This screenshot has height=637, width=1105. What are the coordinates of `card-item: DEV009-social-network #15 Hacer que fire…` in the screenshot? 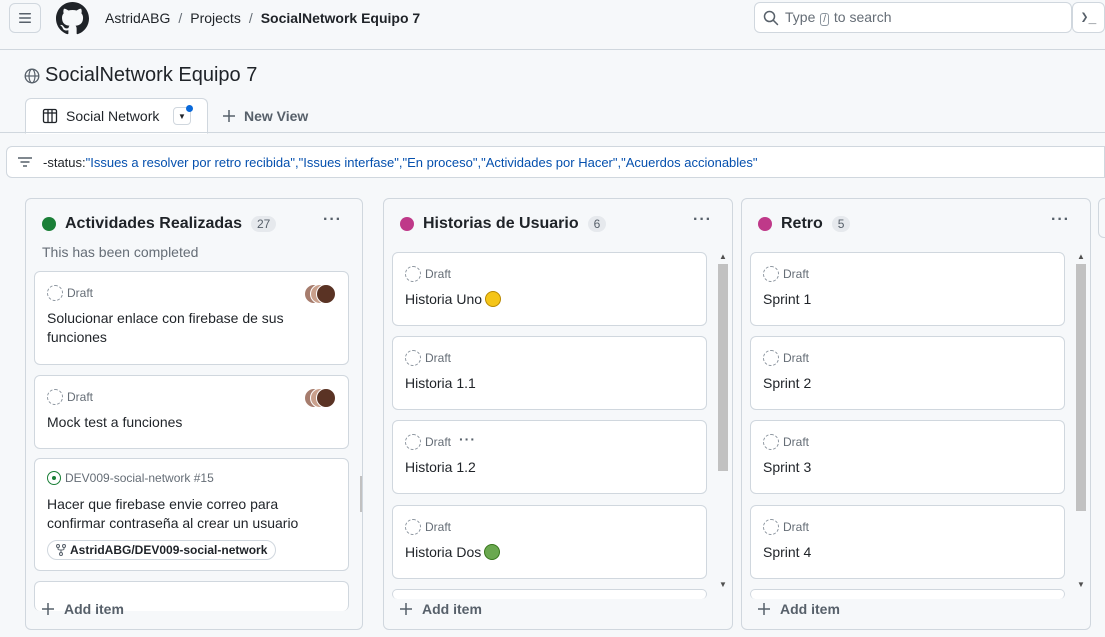 It's located at (191, 514).